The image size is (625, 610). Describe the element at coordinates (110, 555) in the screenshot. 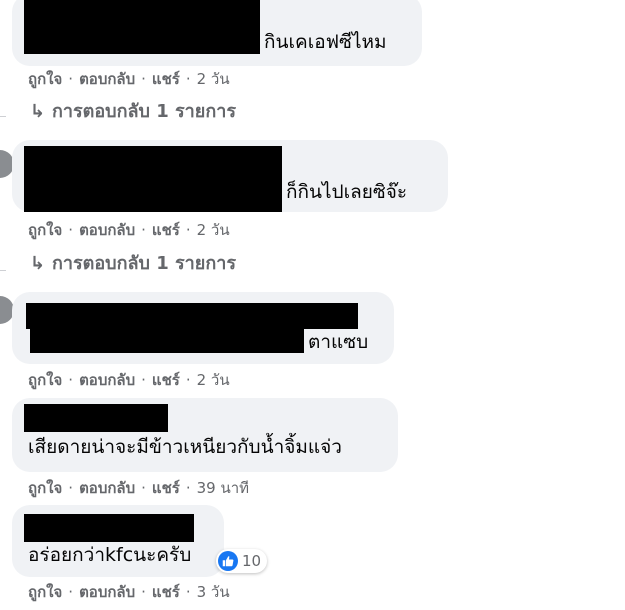

I see `comment-text: อร่อยกว่าkfcนะครับ` at that location.